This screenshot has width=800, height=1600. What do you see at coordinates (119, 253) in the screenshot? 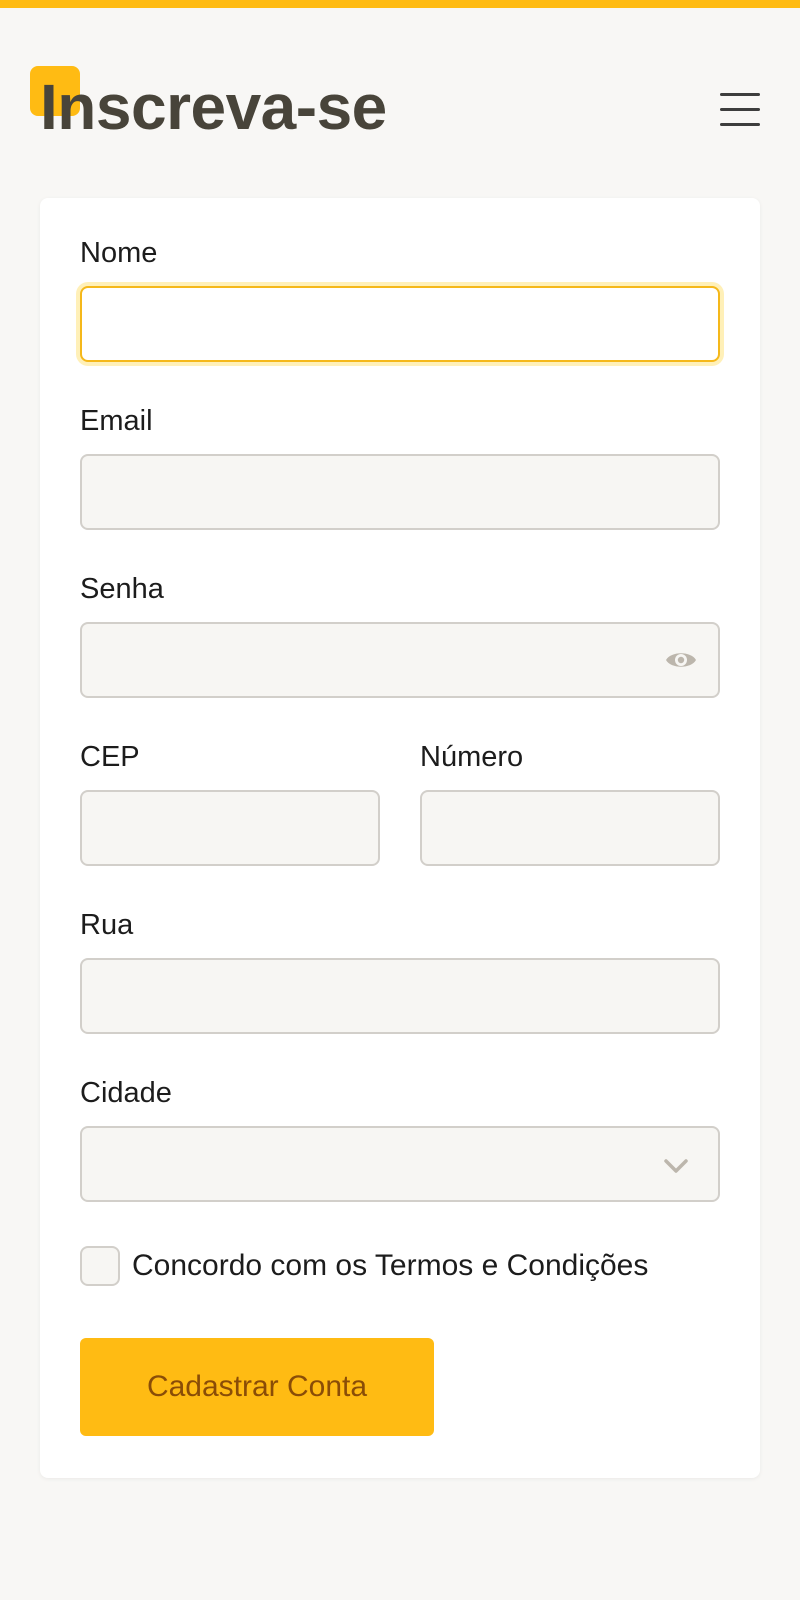
I see `nome-label: Nome` at bounding box center [119, 253].